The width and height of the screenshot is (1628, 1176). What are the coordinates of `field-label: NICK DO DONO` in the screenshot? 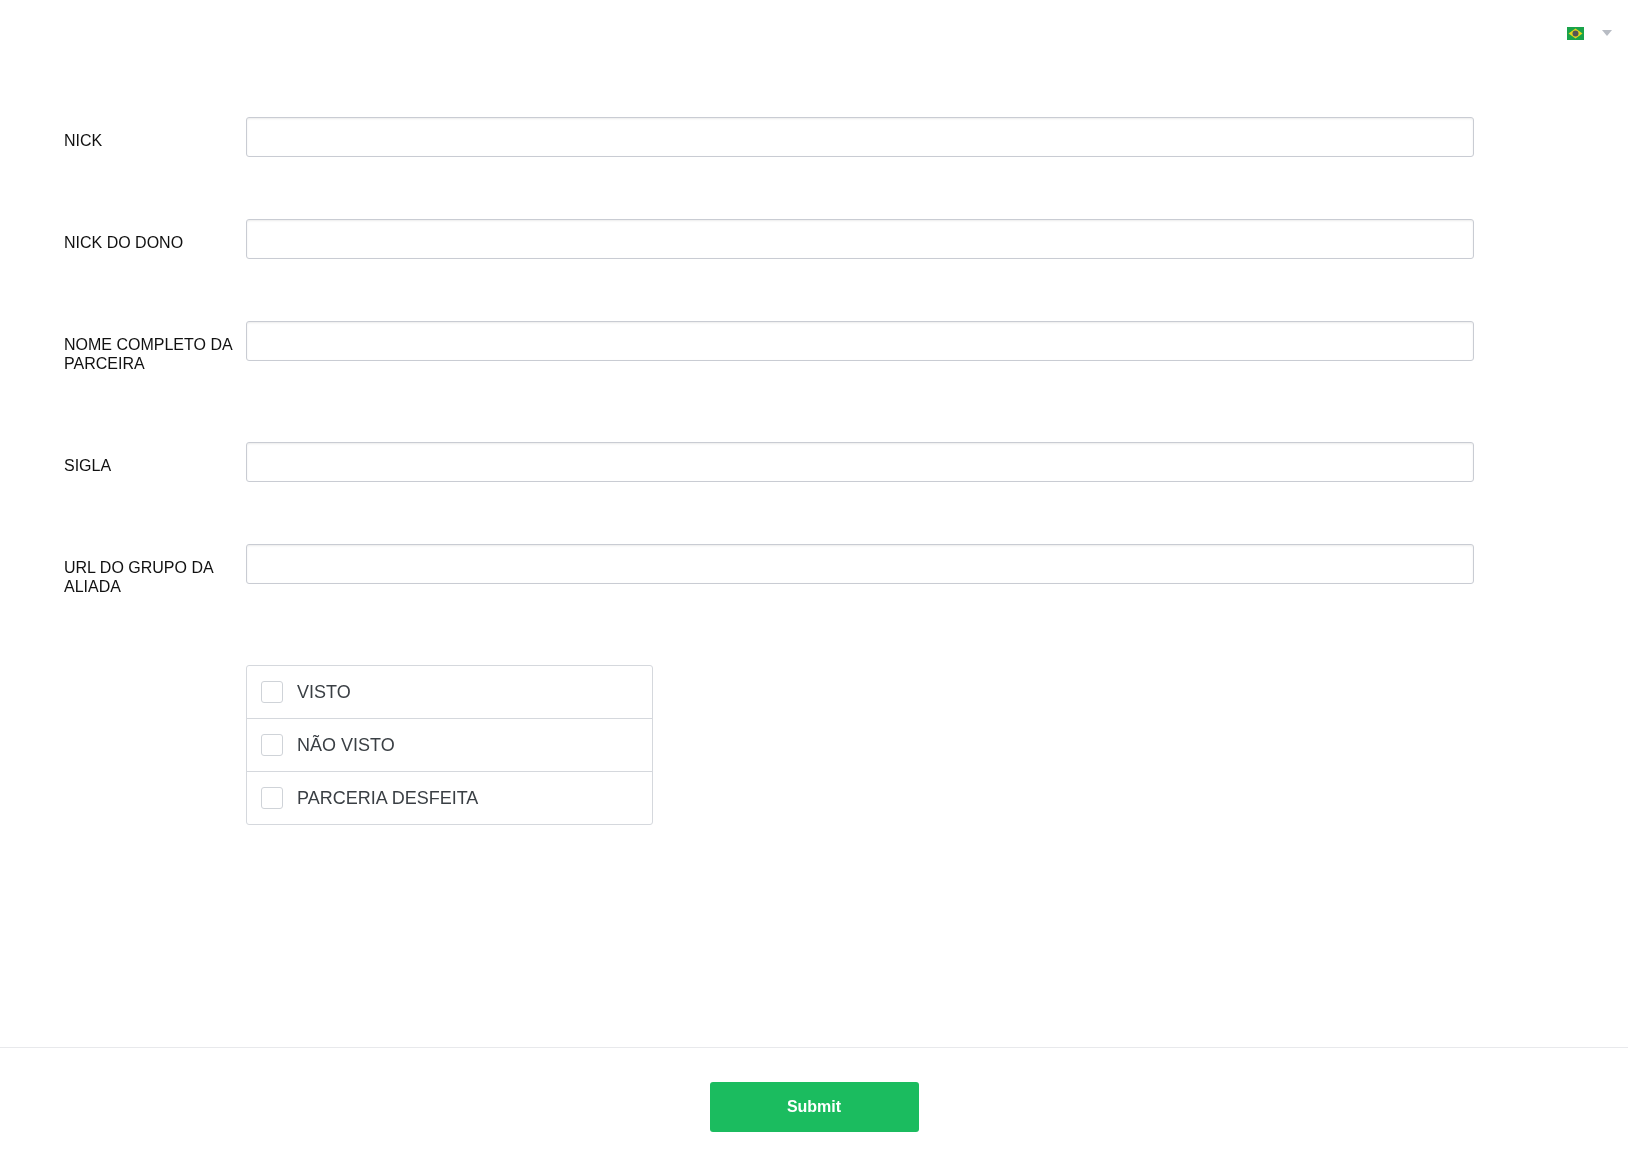 It's located at (124, 243).